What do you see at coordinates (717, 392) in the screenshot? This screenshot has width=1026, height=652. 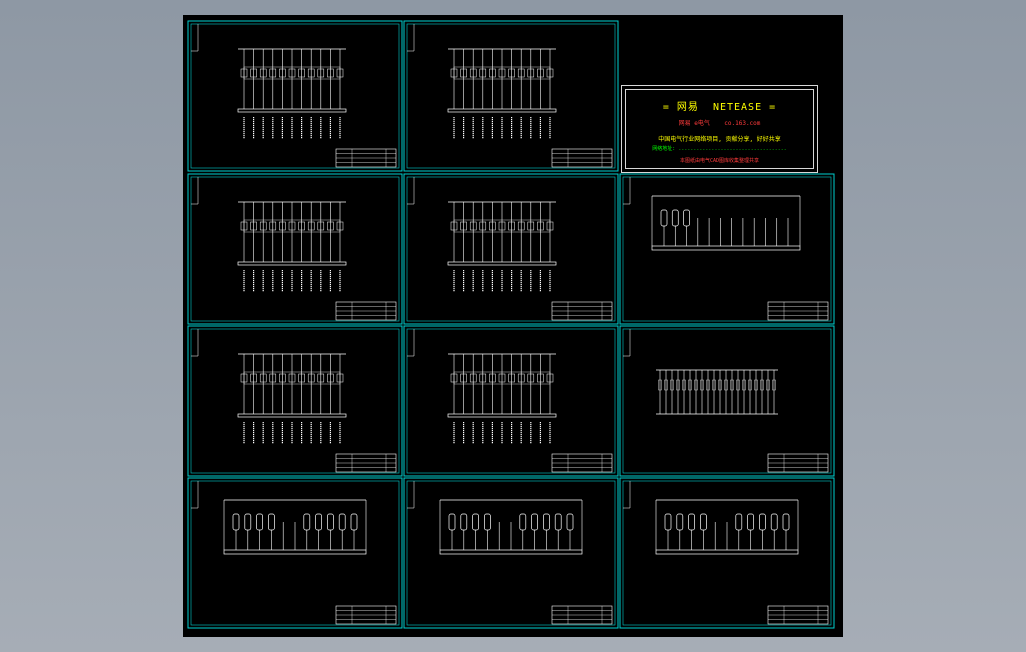 I see `terminal-diagram` at bounding box center [717, 392].